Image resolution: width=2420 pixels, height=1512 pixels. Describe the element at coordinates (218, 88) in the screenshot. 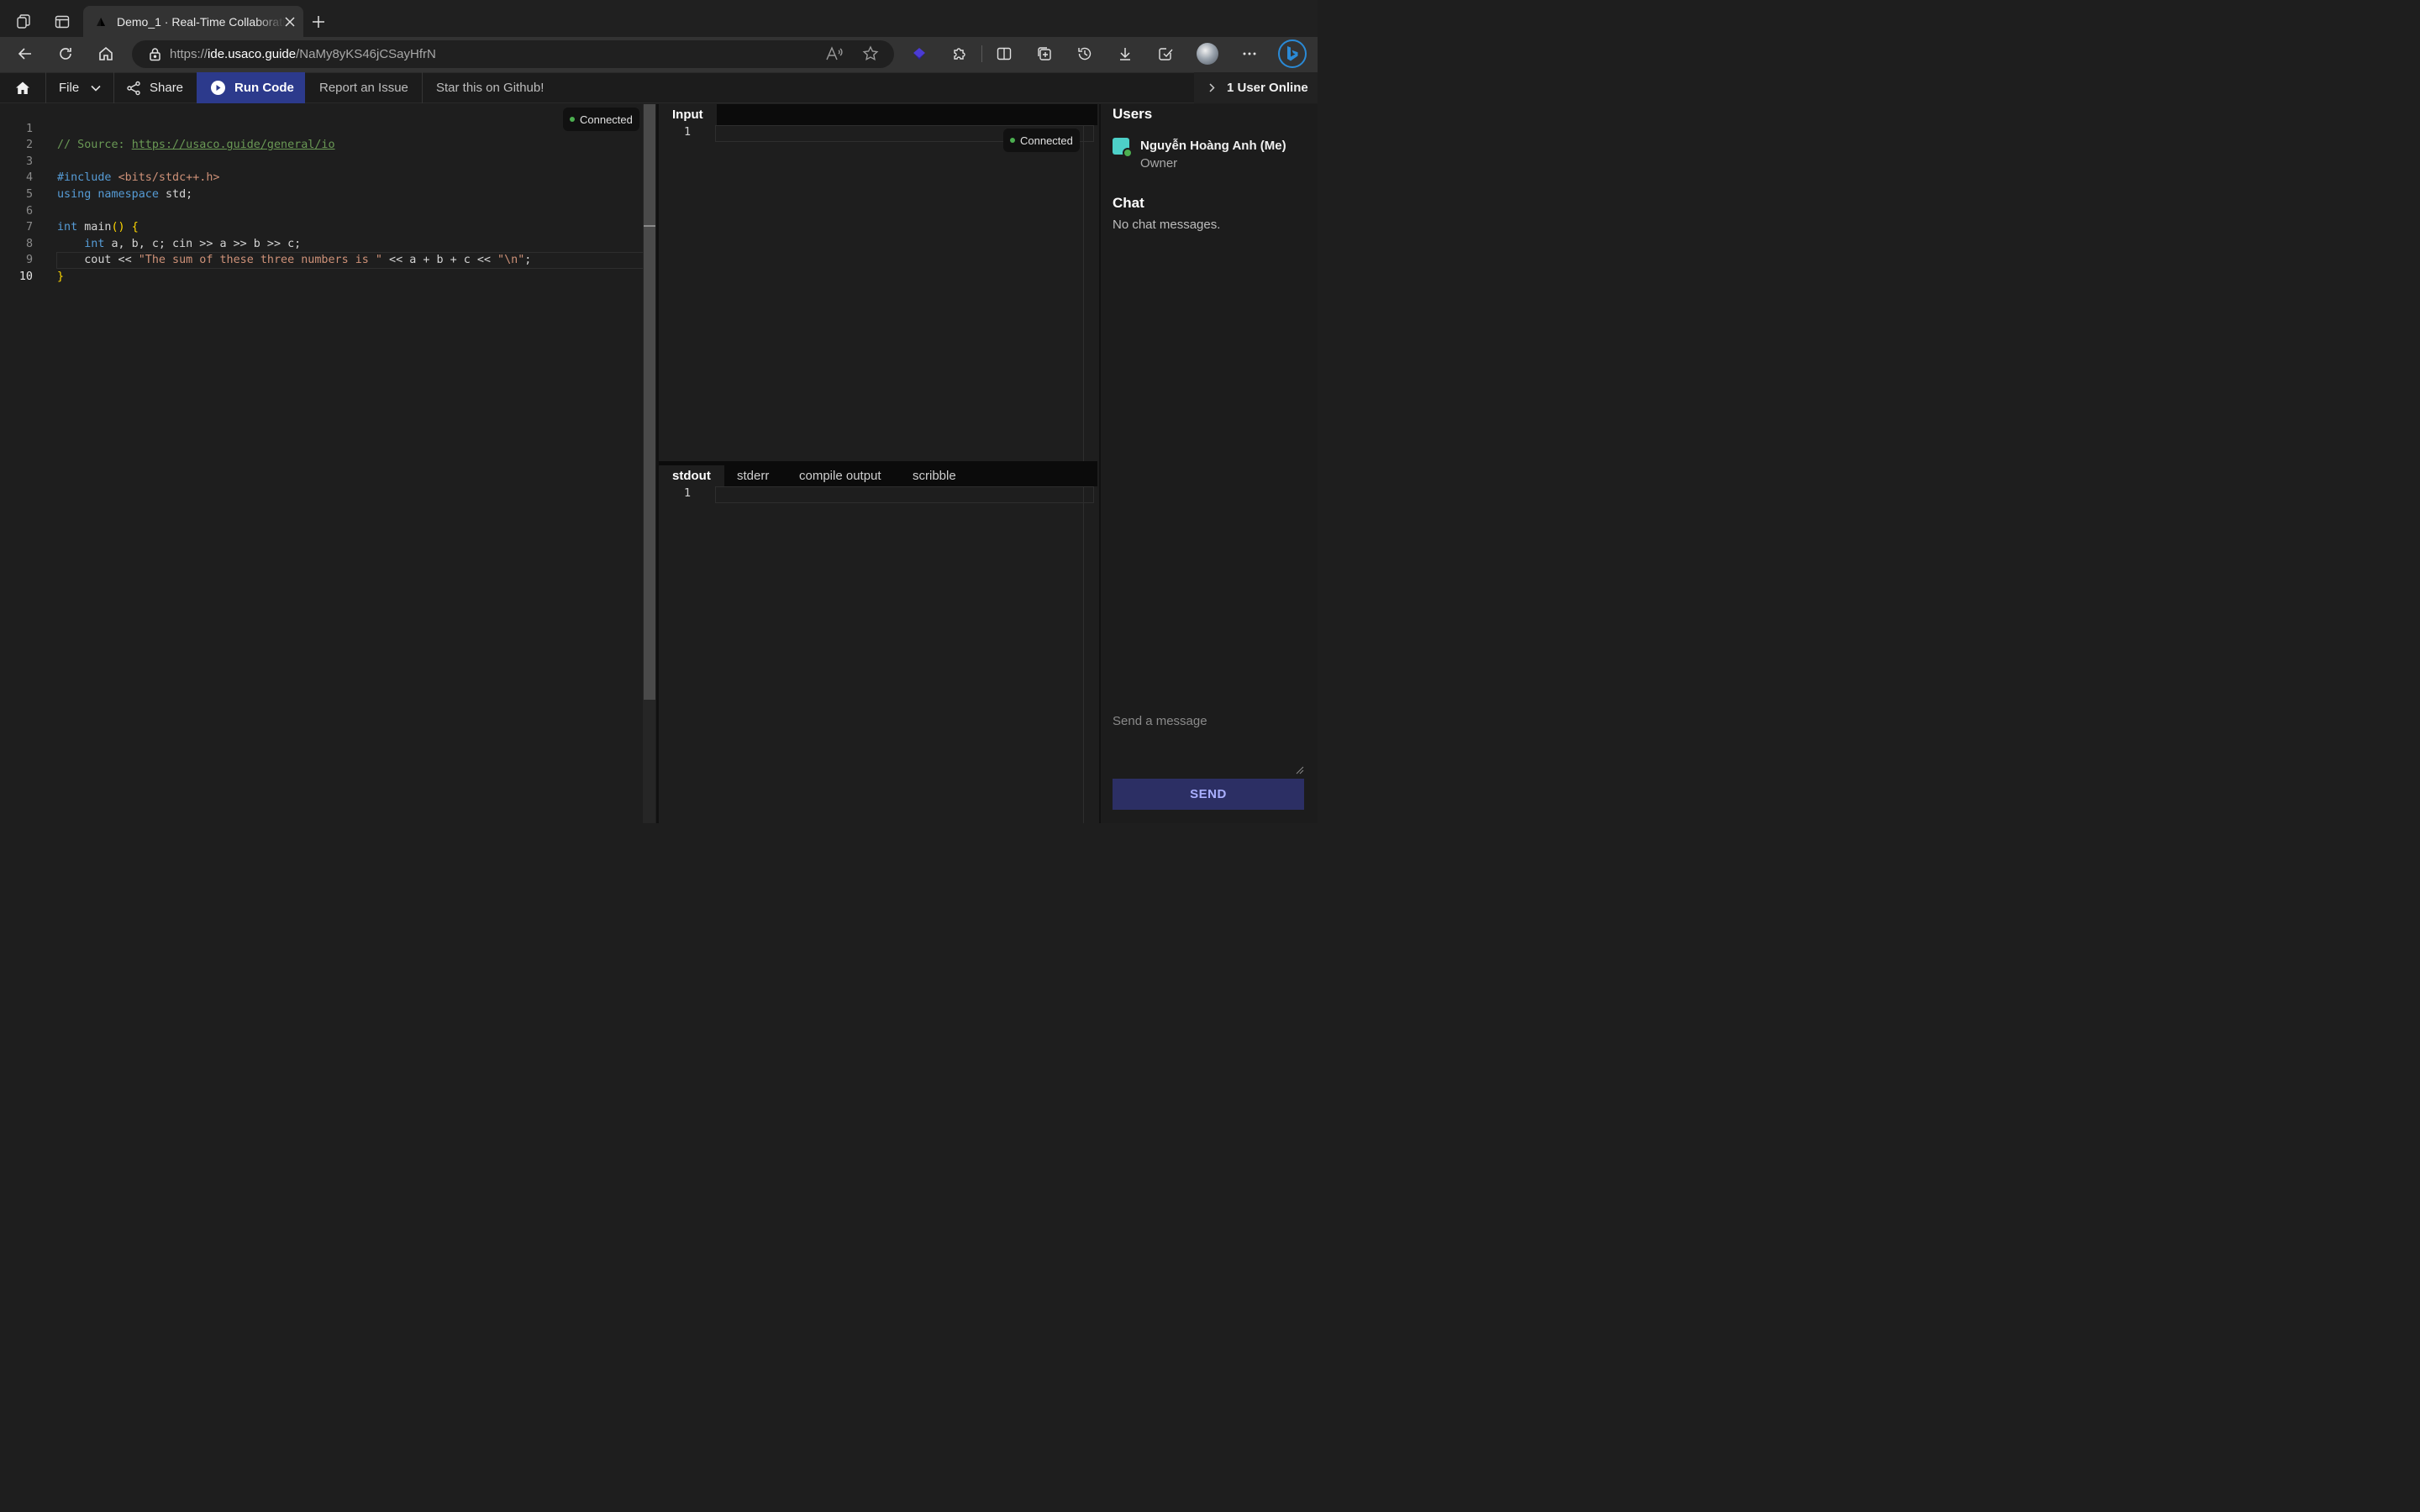

I see `play-icon` at that location.